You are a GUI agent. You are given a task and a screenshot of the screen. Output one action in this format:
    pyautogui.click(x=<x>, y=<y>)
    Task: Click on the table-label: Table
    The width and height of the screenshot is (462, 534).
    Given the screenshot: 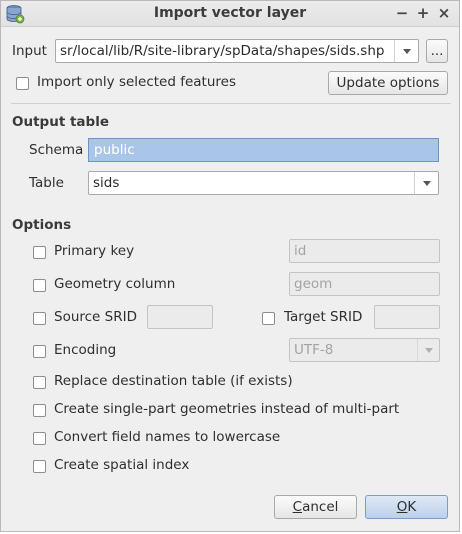 What is the action you would take?
    pyautogui.click(x=46, y=183)
    